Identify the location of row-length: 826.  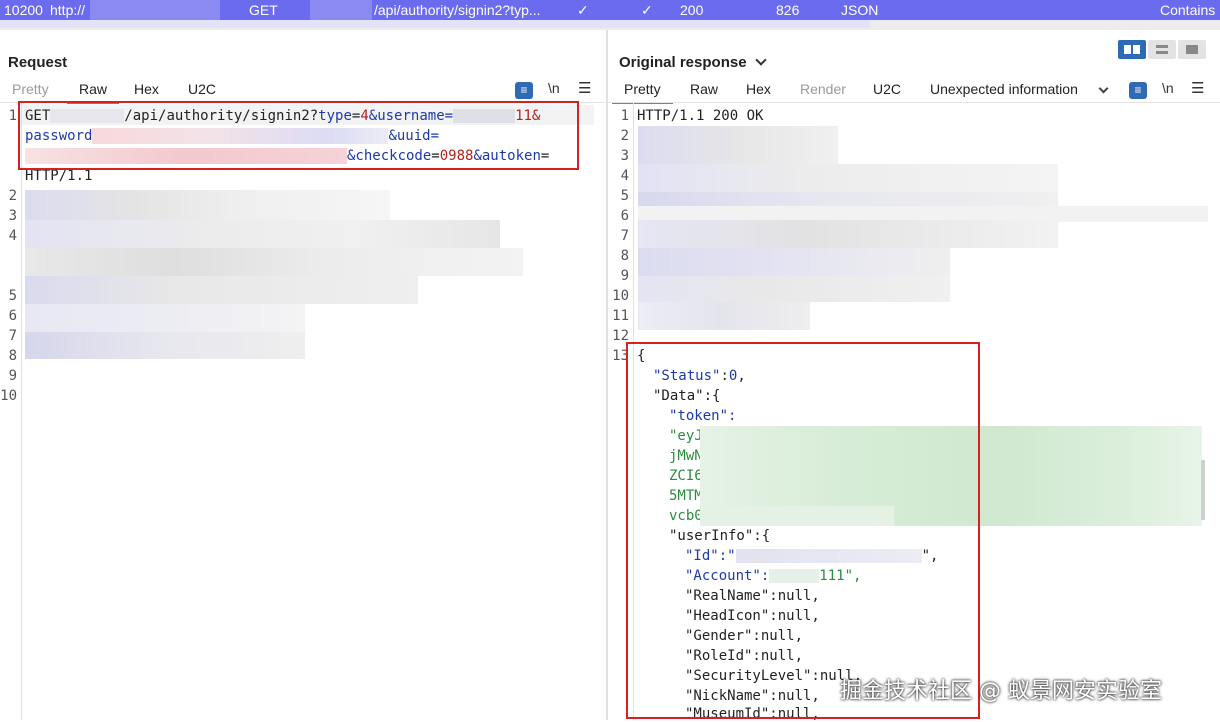
(788, 10).